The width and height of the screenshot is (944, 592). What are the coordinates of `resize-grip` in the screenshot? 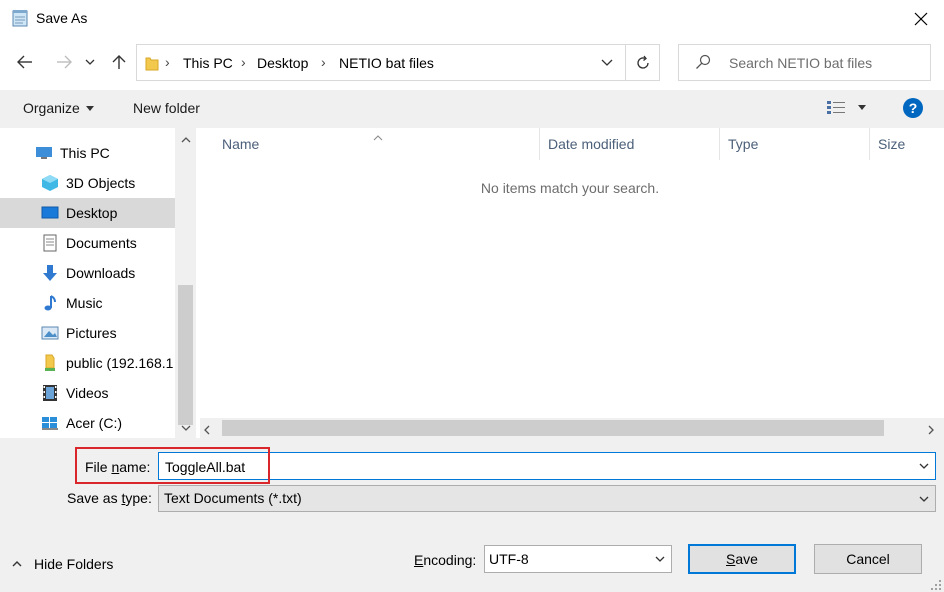 It's located at (936, 584).